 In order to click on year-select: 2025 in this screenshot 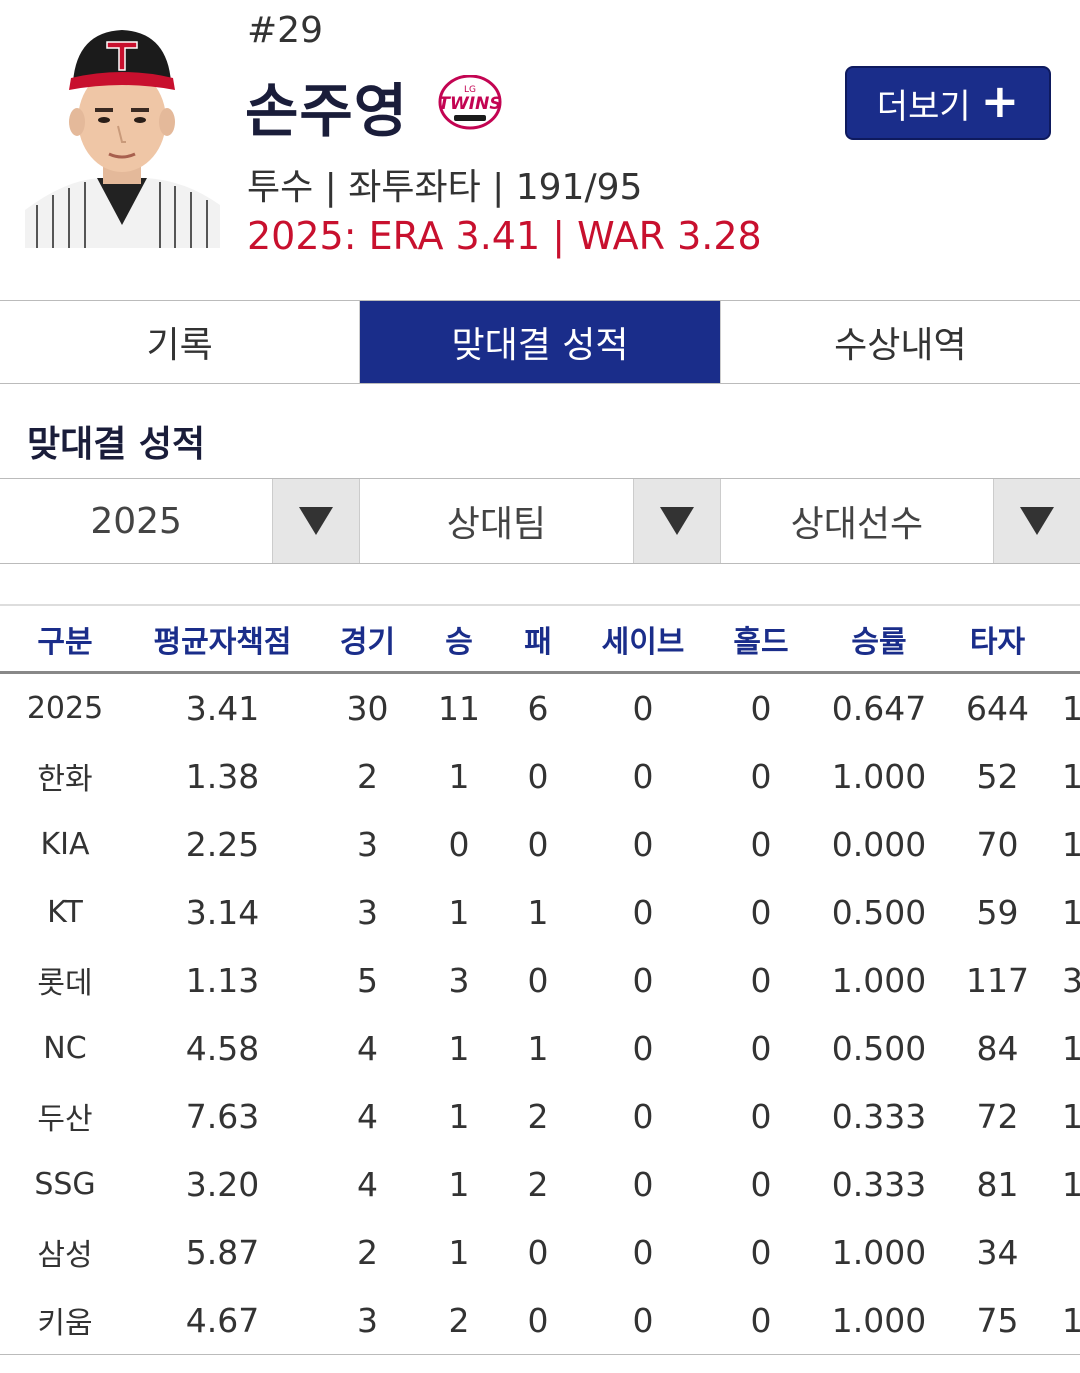, I will do `click(180, 521)`.